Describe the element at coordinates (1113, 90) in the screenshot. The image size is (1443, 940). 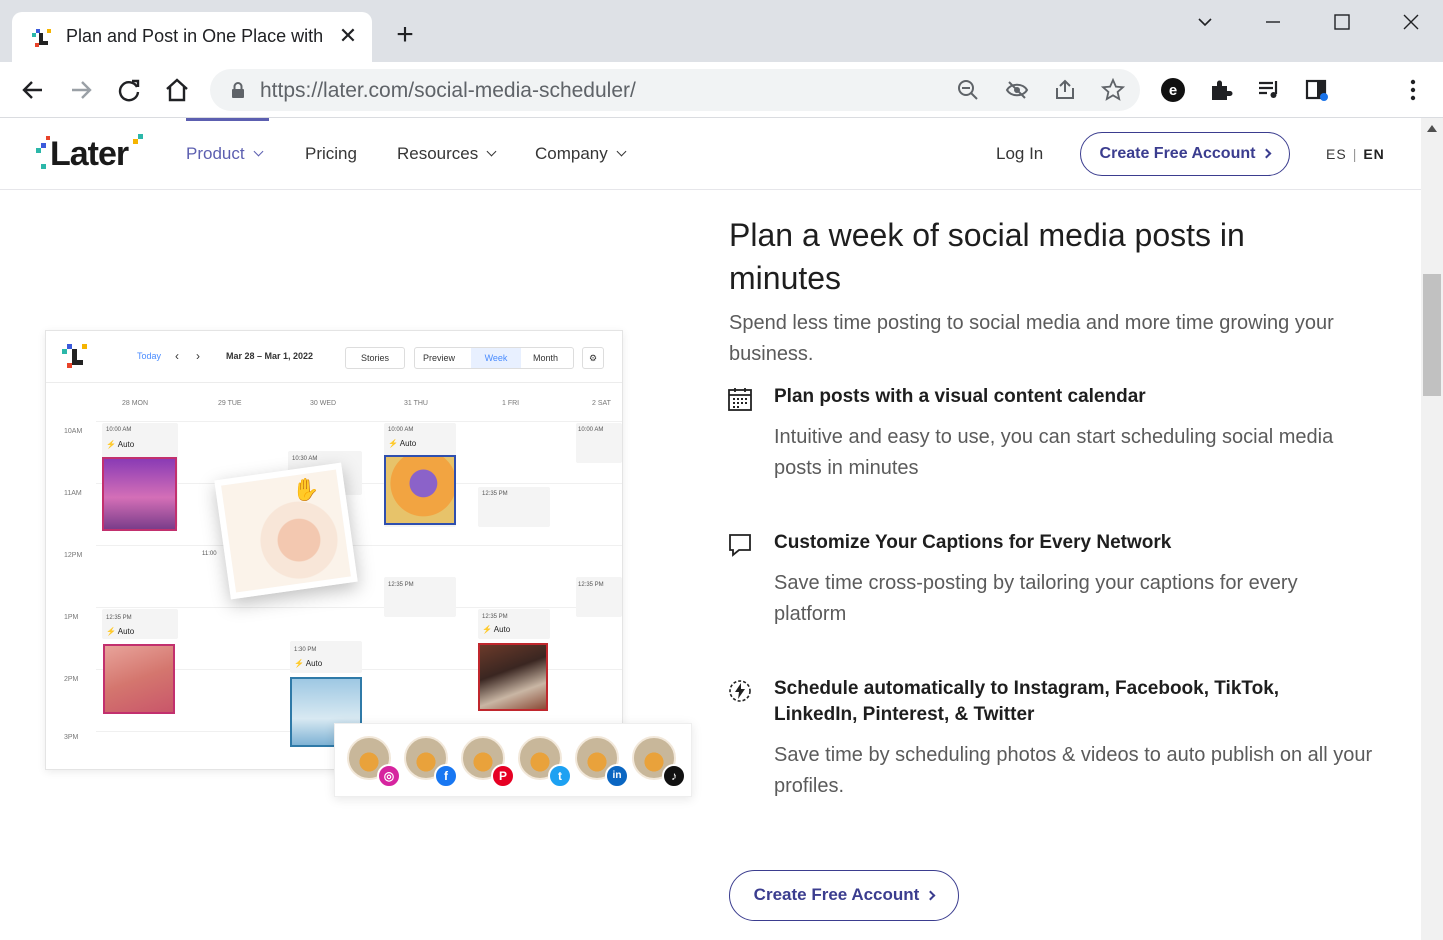
I see `bookmark-star-icon` at that location.